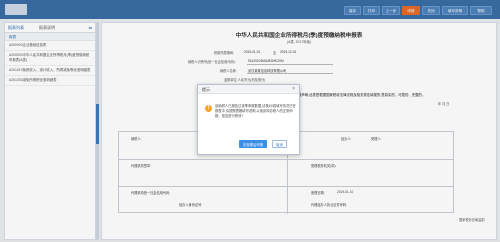 This screenshot has width=500, height=242. Describe the element at coordinates (293, 89) in the screenshot. I see `close-icon: ×` at that location.